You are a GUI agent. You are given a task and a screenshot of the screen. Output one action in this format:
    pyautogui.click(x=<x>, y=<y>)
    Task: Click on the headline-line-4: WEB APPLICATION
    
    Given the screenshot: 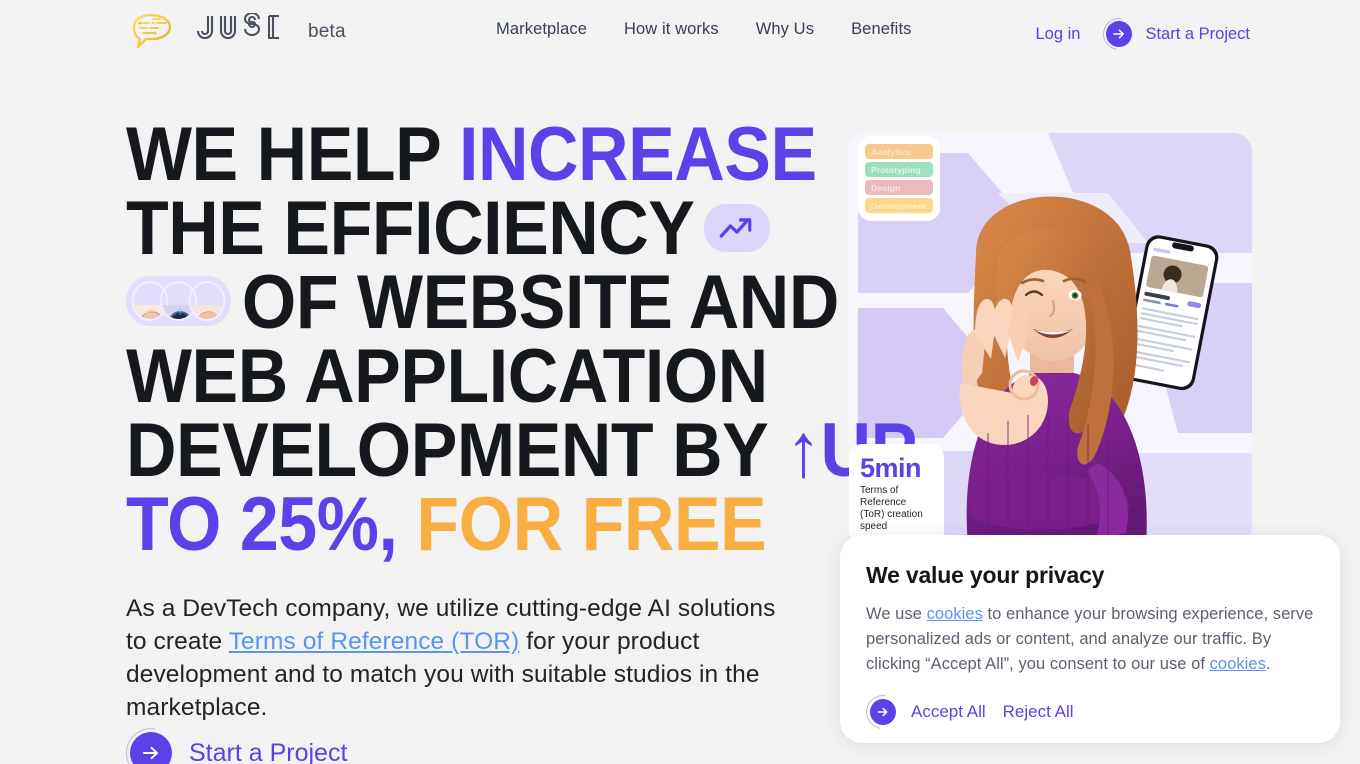 What is the action you would take?
    pyautogui.click(x=447, y=376)
    